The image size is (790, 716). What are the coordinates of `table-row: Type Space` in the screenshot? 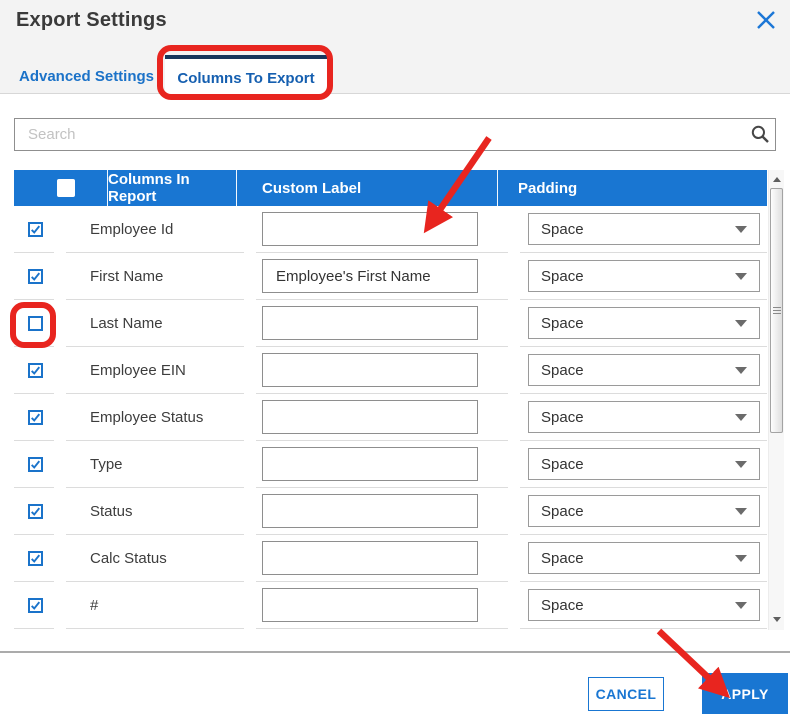 It's located at (390, 464).